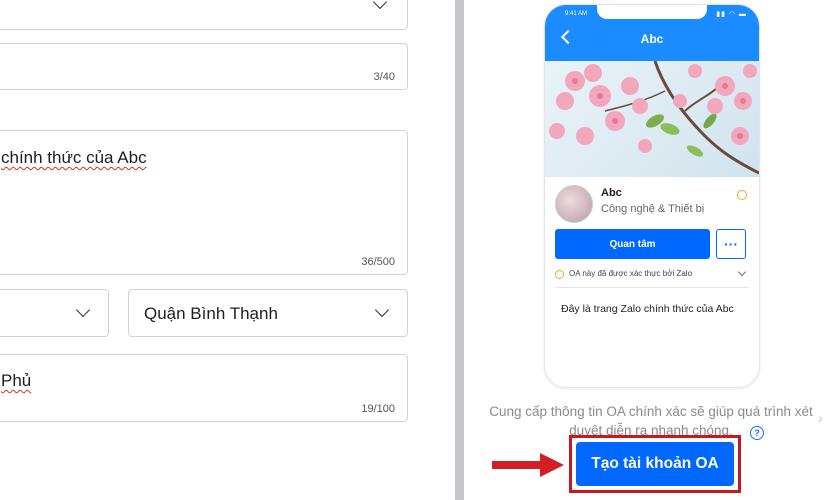 Image resolution: width=840 pixels, height=500 pixels. What do you see at coordinates (820, 418) in the screenshot?
I see `scroll-arrow-icon: ›` at bounding box center [820, 418].